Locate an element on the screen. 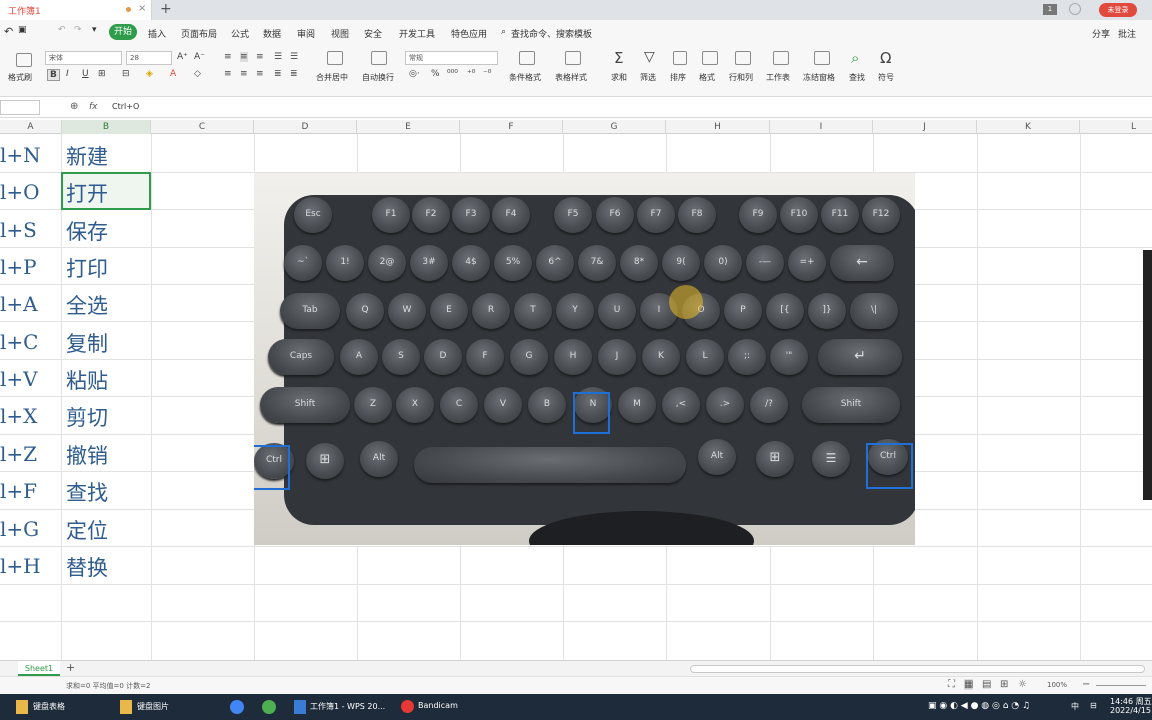 This screenshot has height=720, width=1152. zoom-level: 100% is located at coordinates (1057, 685).